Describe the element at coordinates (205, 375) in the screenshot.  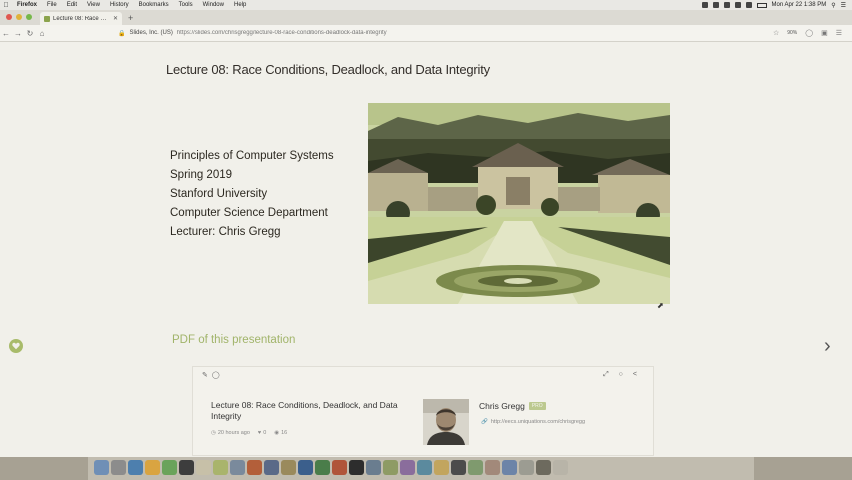
I see `edit-icon: ✎` at that location.